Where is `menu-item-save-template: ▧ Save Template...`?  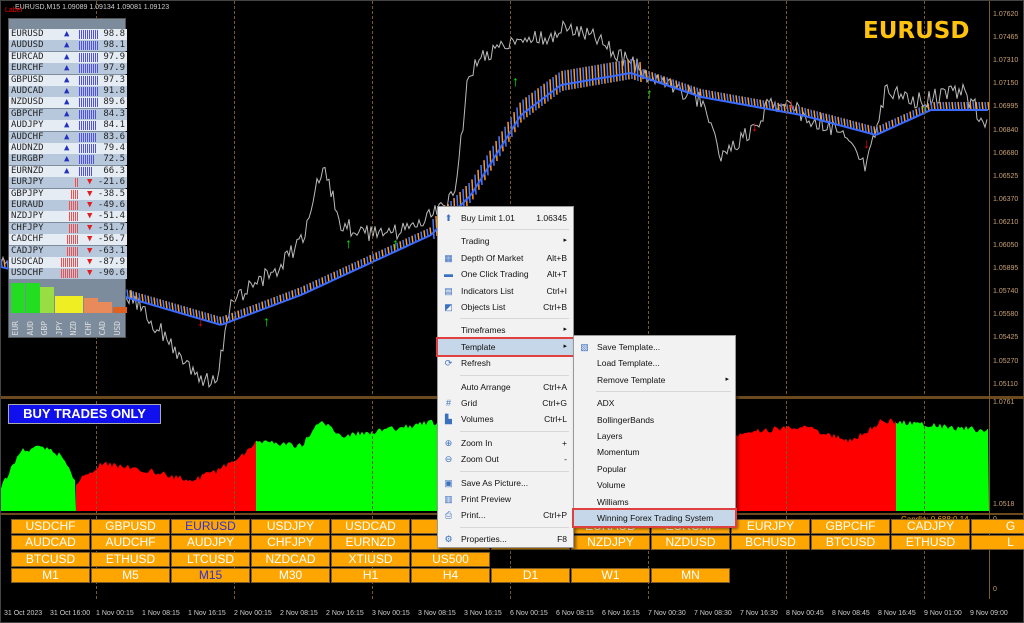 menu-item-save-template: ▧ Save Template... is located at coordinates (654, 347).